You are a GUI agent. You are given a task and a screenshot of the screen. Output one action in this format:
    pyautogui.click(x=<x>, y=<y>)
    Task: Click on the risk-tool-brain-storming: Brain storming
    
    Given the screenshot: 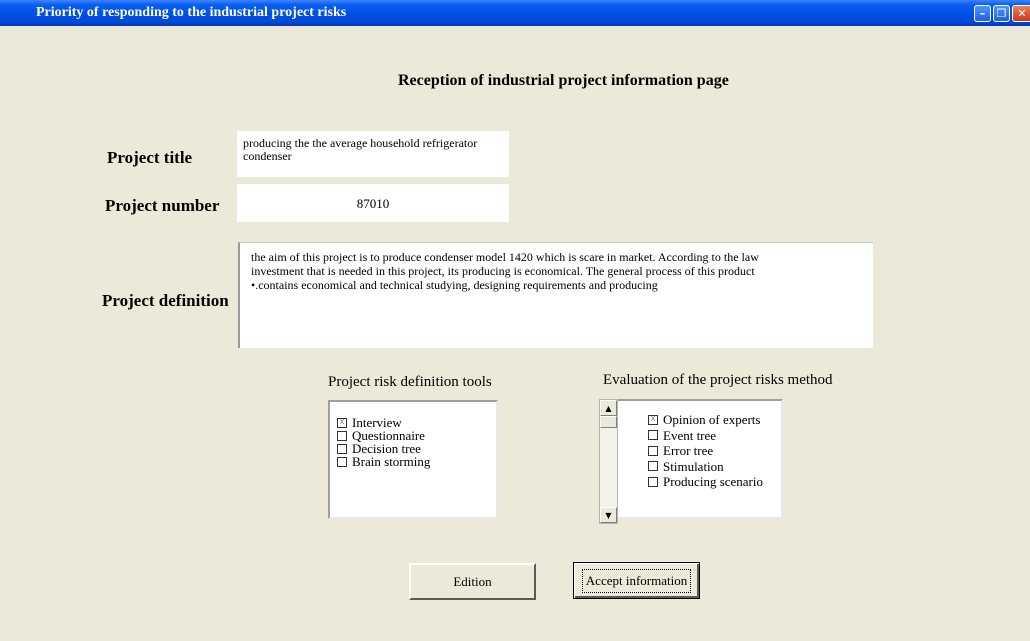 What is the action you would take?
    pyautogui.click(x=416, y=461)
    